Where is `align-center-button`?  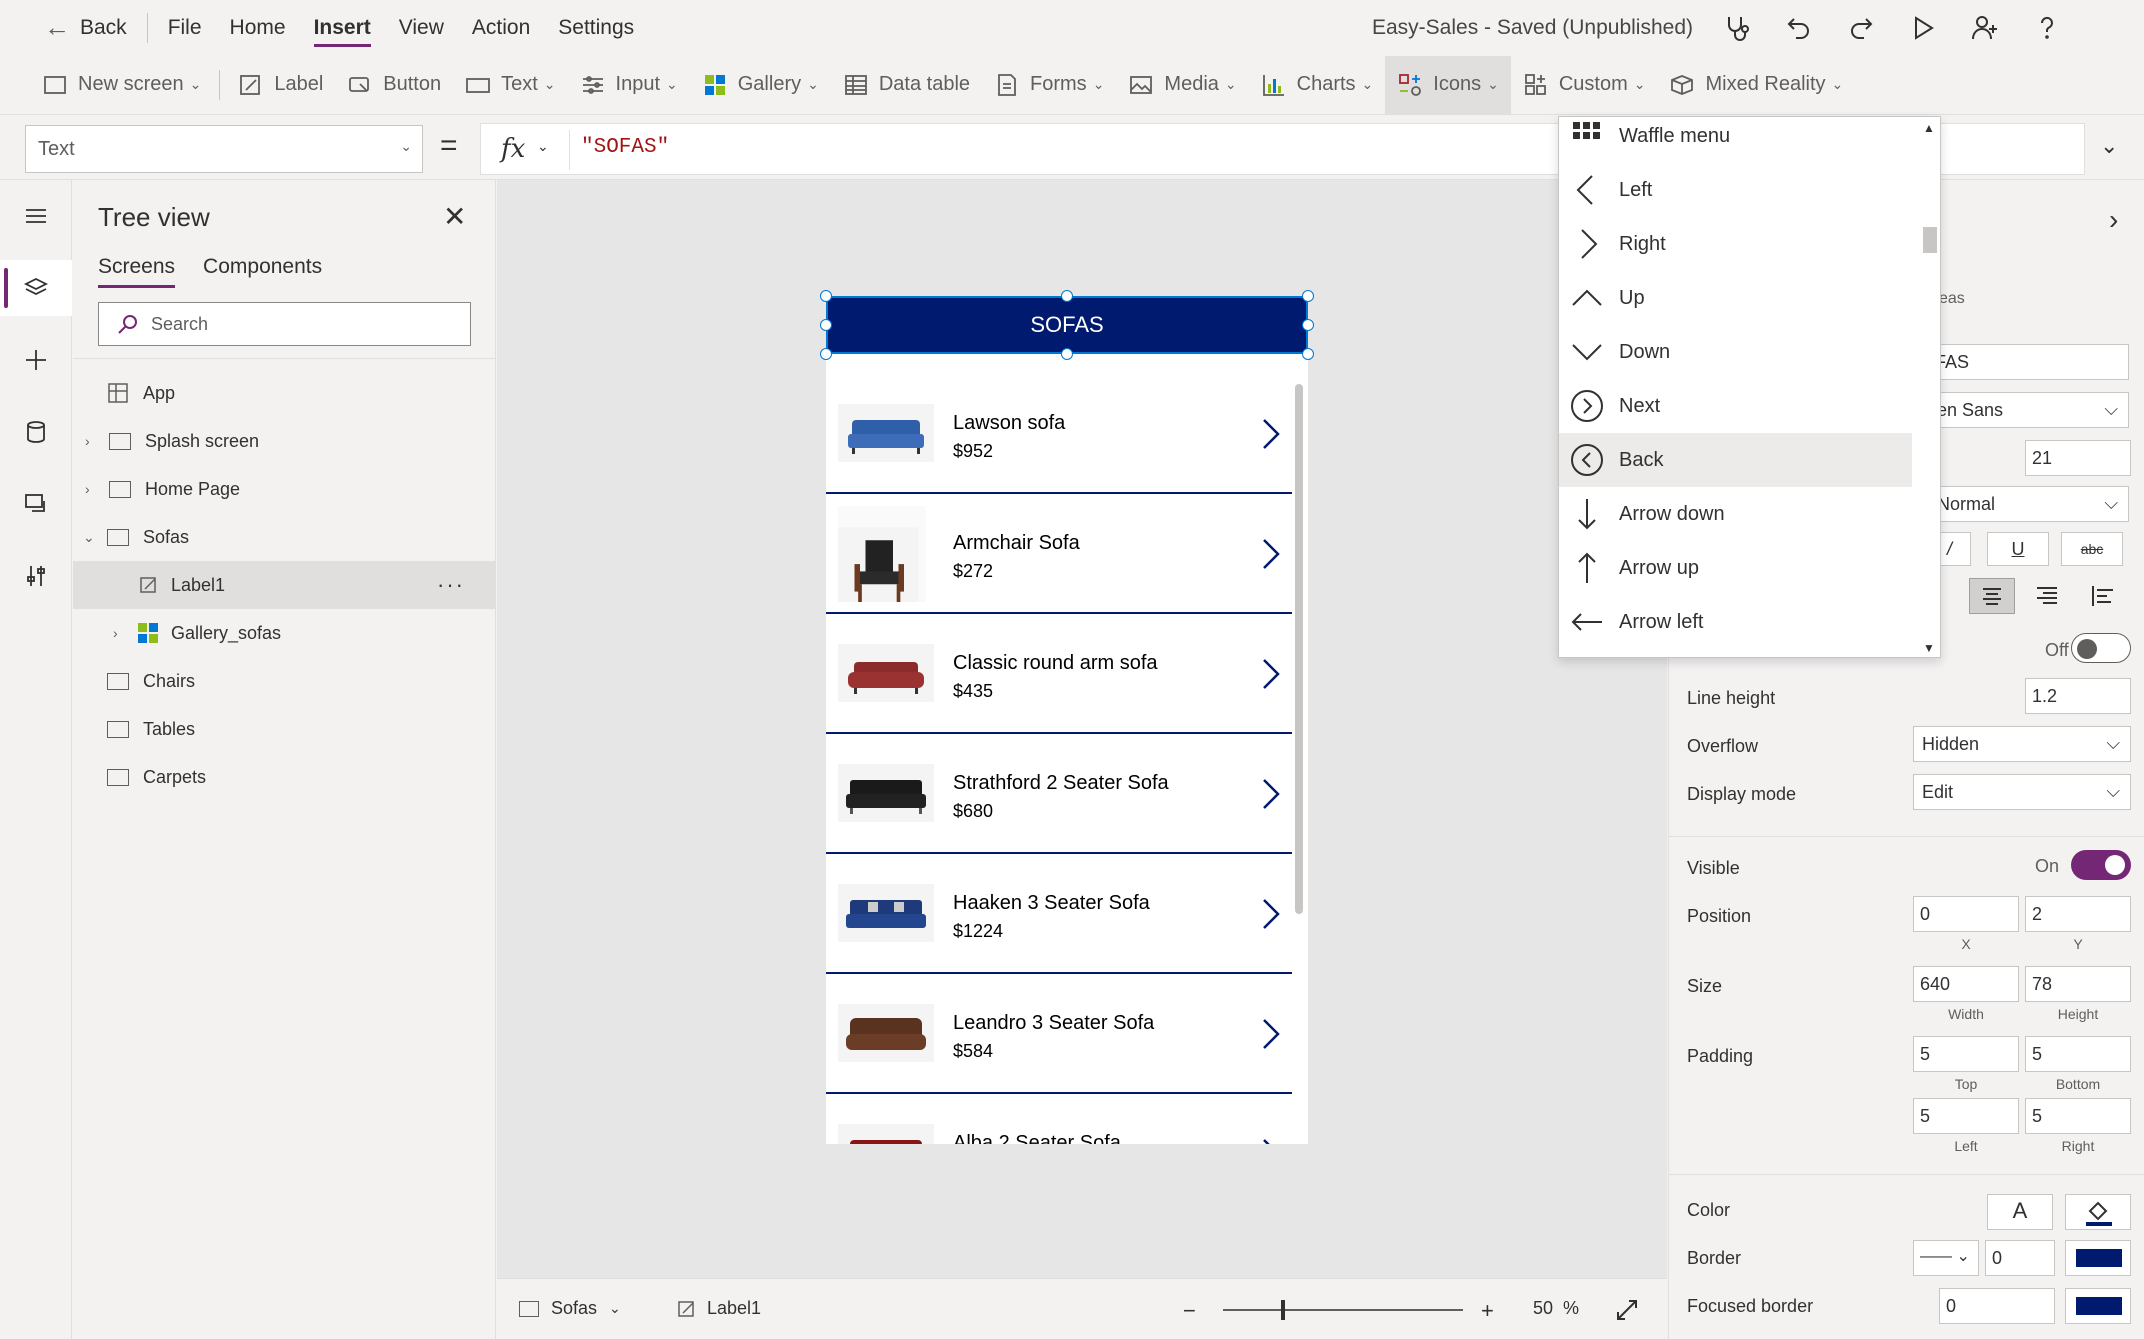 align-center-button is located at coordinates (1992, 596).